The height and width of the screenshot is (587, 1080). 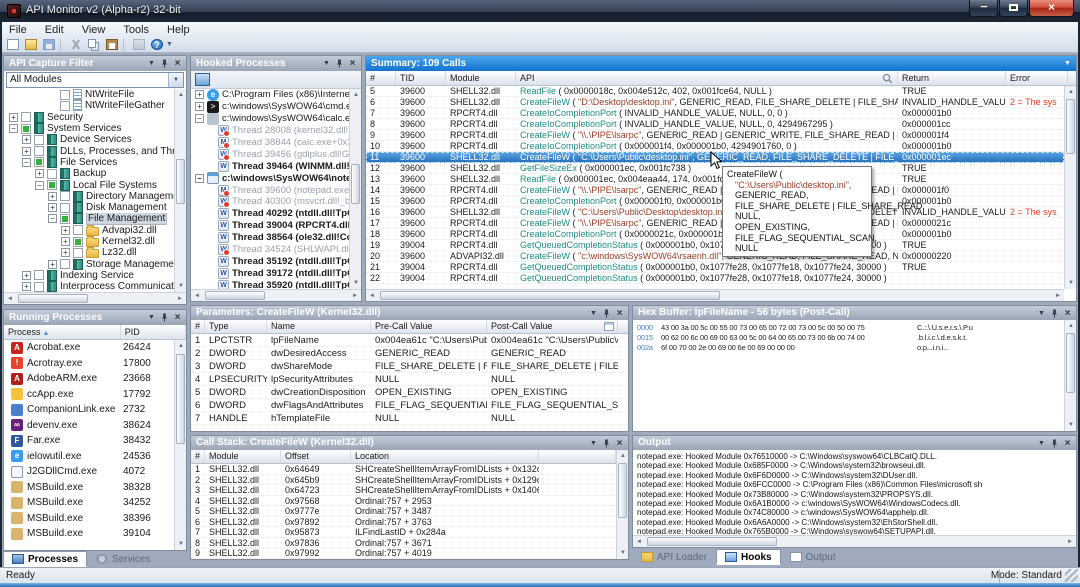 What do you see at coordinates (95, 80) in the screenshot?
I see `module-filter-select: All Modules ▼` at bounding box center [95, 80].